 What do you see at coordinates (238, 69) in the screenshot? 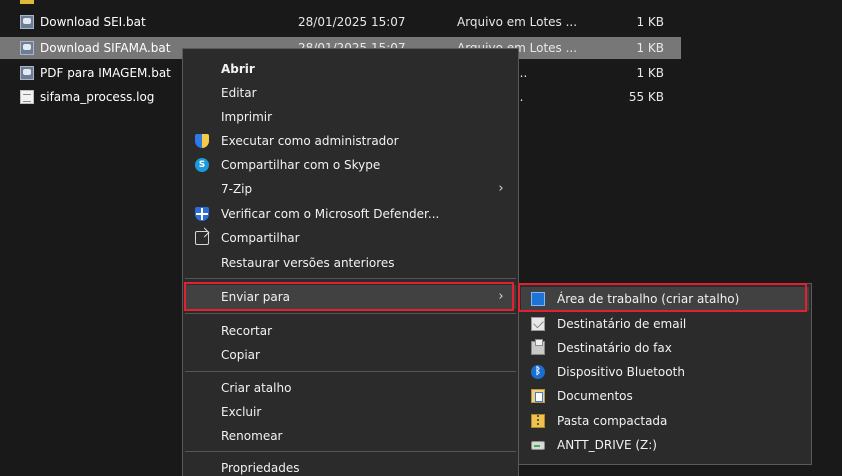
I see `menu-item-label: Abrir` at bounding box center [238, 69].